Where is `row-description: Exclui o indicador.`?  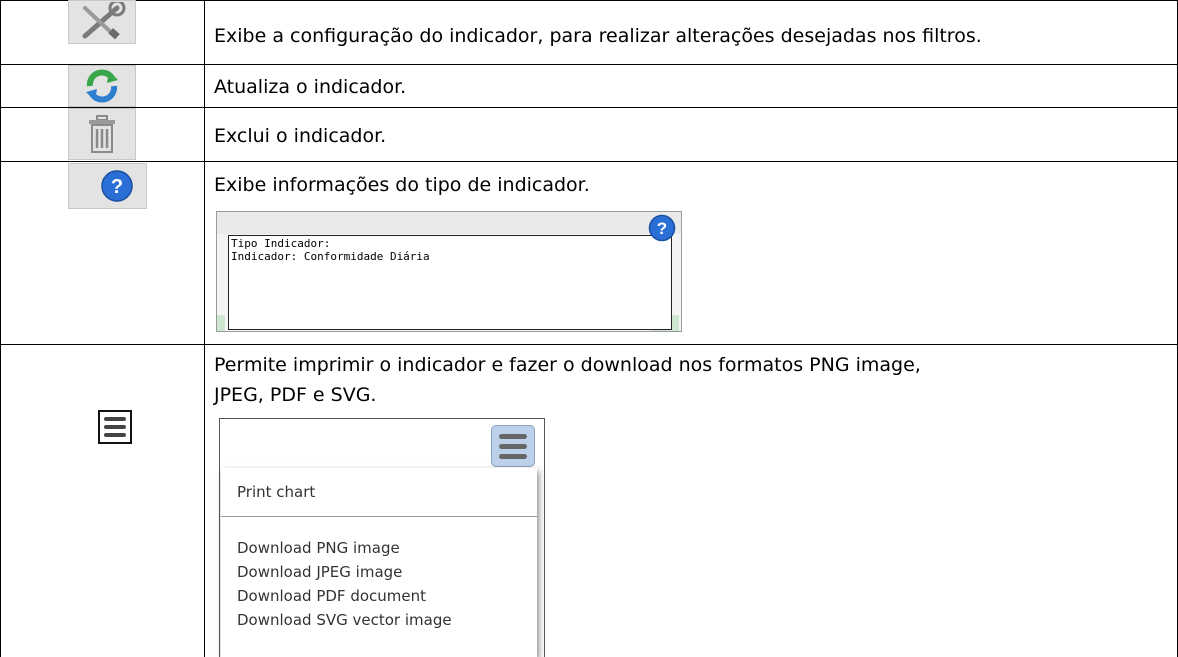
row-description: Exclui o indicador. is located at coordinates (300, 136).